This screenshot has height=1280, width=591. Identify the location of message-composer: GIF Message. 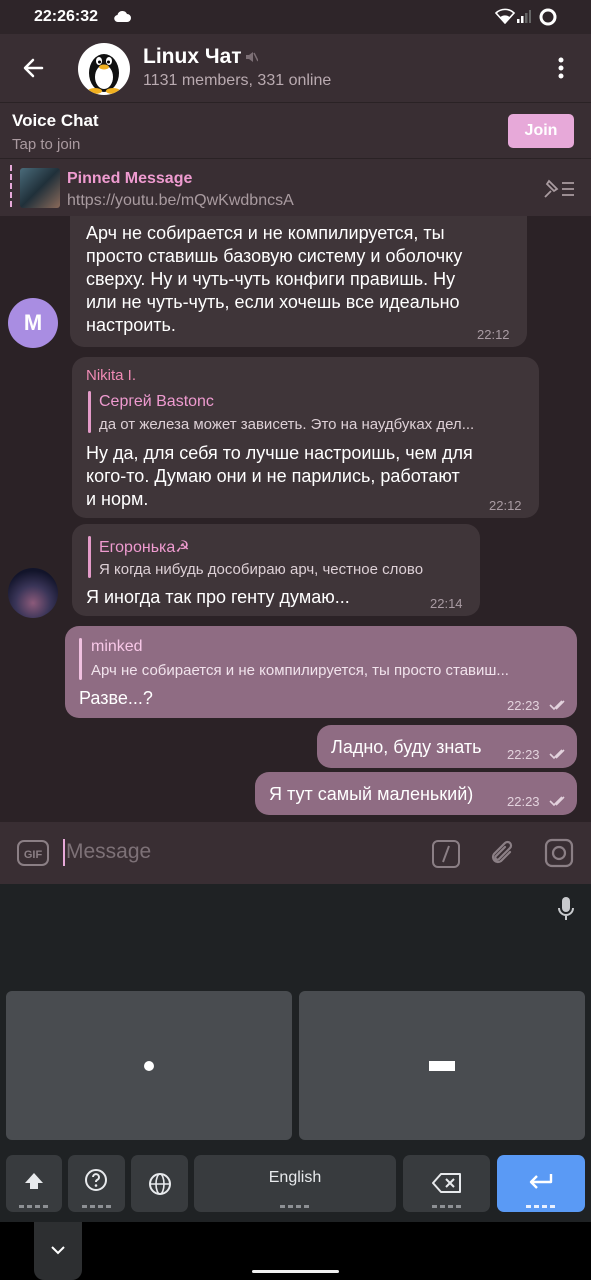
(295, 853).